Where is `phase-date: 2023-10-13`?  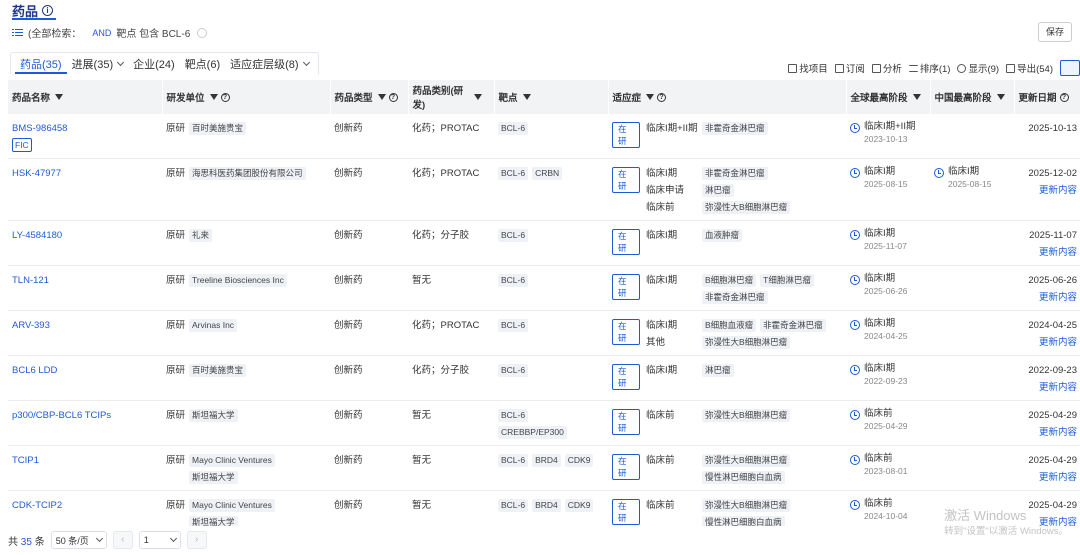
phase-date: 2023-10-13 is located at coordinates (886, 139).